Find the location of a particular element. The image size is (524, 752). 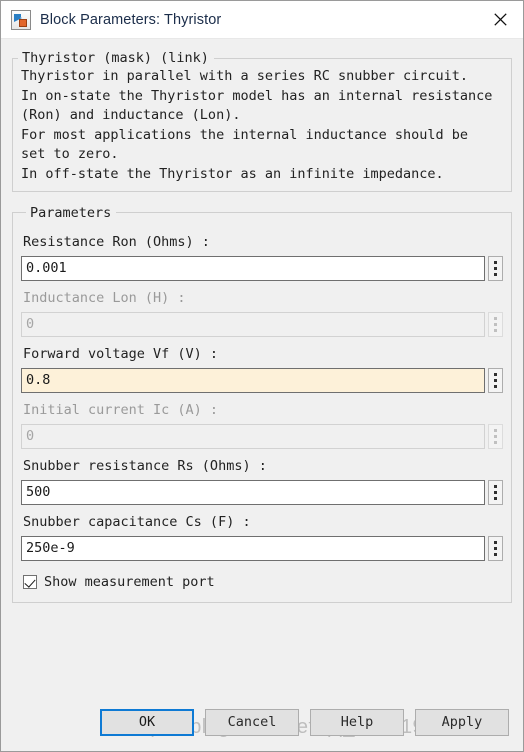

input-resistance-ron: 0.001 is located at coordinates (253, 268).